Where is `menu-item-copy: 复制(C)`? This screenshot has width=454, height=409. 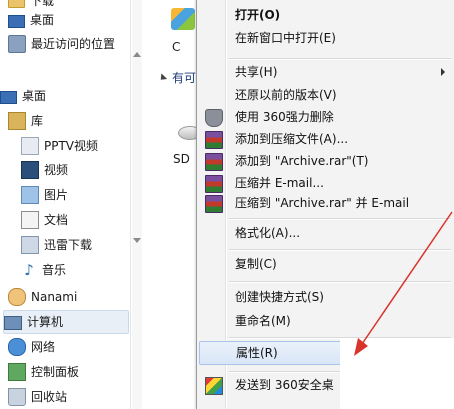
menu-item-copy: 复制(C) is located at coordinates (326, 264).